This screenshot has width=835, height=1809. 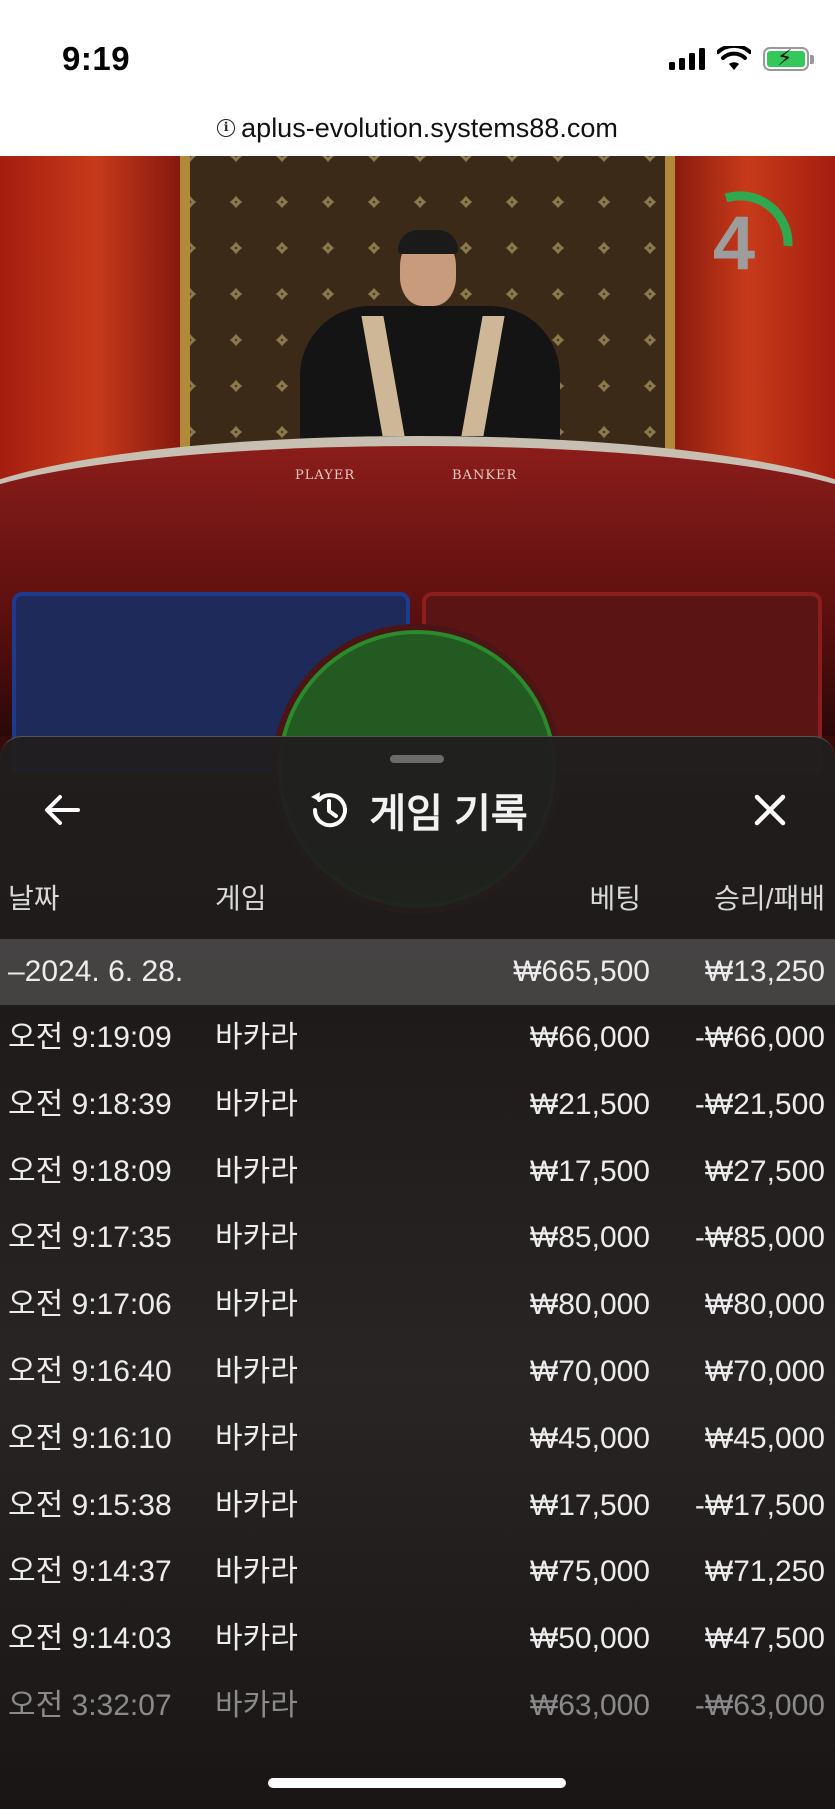 I want to click on status-bar: 9:19 ⚡, so click(x=417, y=50).